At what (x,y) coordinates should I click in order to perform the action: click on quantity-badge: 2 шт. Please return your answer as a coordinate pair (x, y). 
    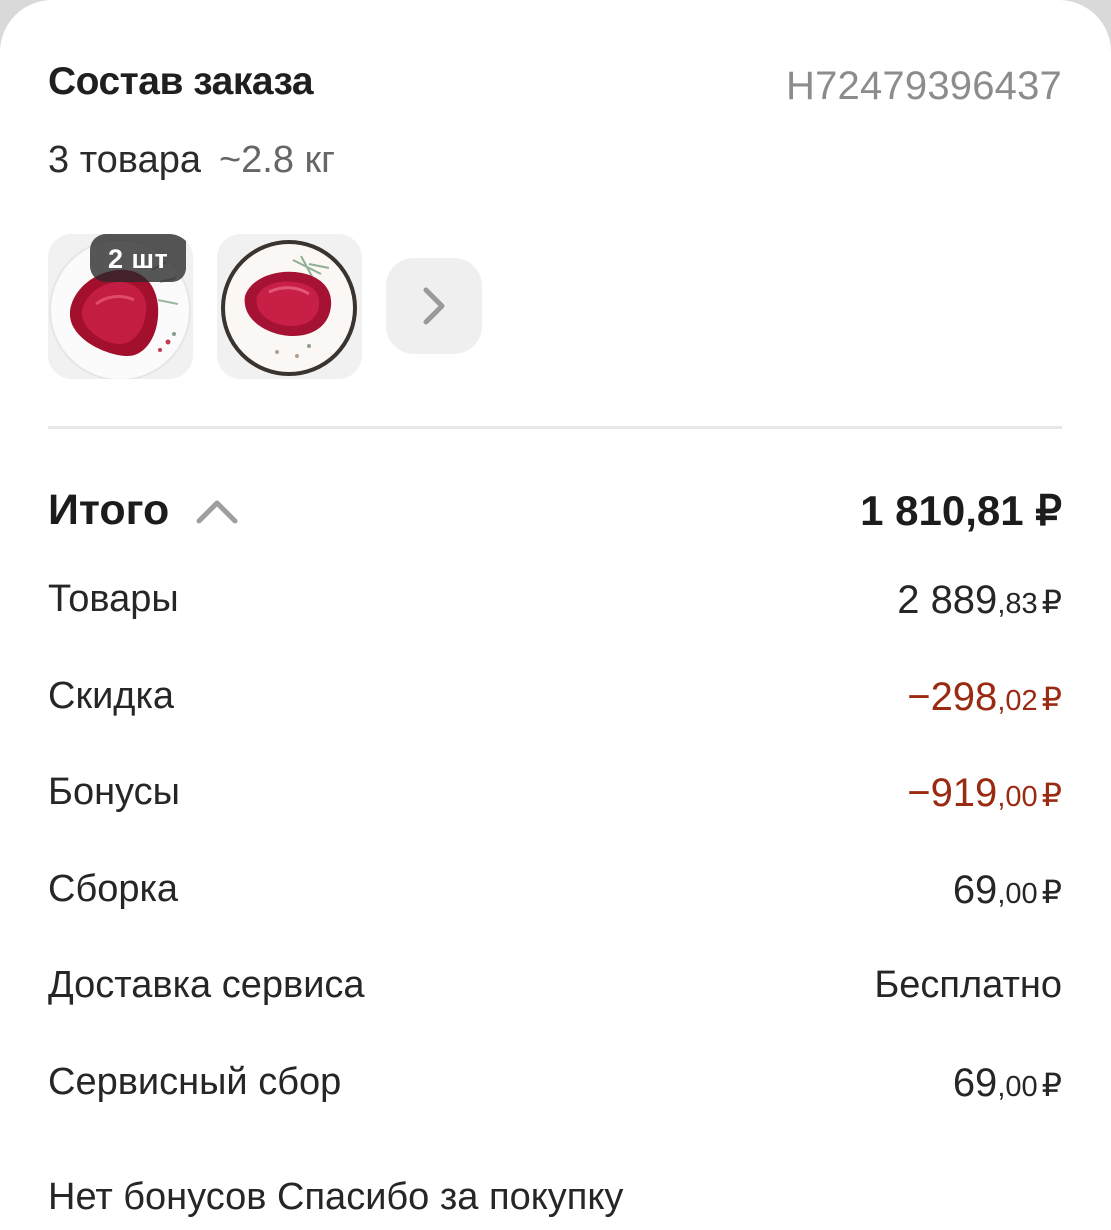
    Looking at the image, I should click on (138, 258).